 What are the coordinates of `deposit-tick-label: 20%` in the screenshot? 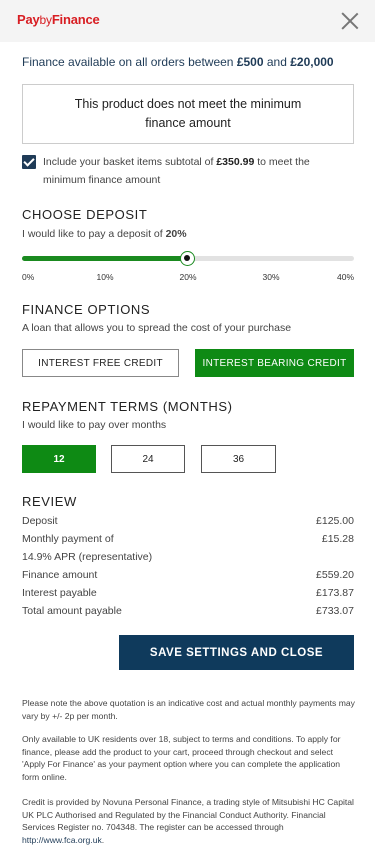 It's located at (188, 277).